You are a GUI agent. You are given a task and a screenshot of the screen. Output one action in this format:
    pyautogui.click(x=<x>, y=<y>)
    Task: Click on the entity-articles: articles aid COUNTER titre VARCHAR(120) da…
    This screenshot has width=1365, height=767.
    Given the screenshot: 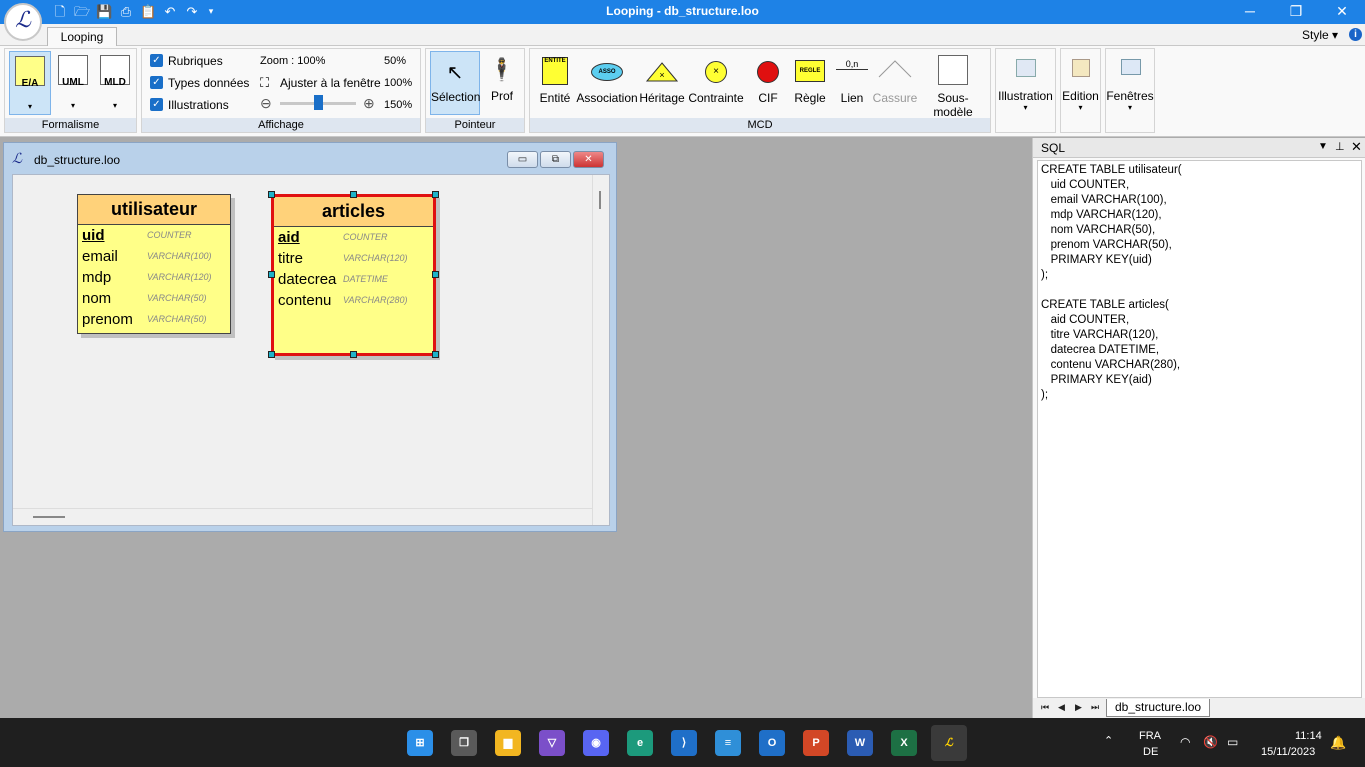 What is the action you would take?
    pyautogui.click(x=353, y=275)
    